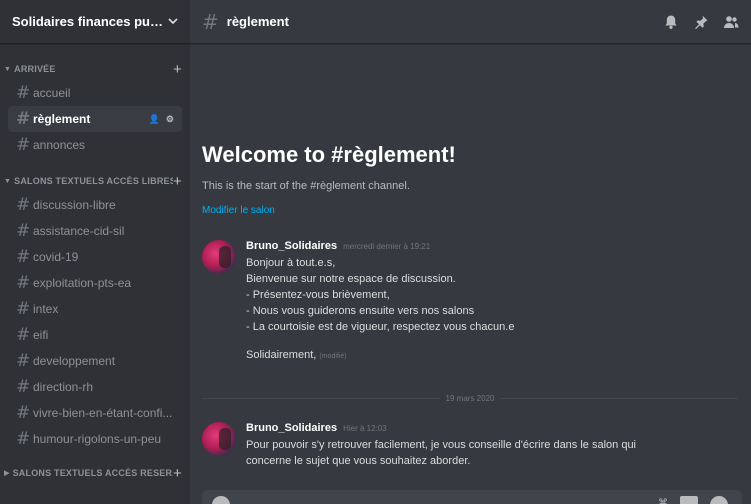 The height and width of the screenshot is (504, 751). Describe the element at coordinates (701, 22) in the screenshot. I see `pin-icon` at that location.